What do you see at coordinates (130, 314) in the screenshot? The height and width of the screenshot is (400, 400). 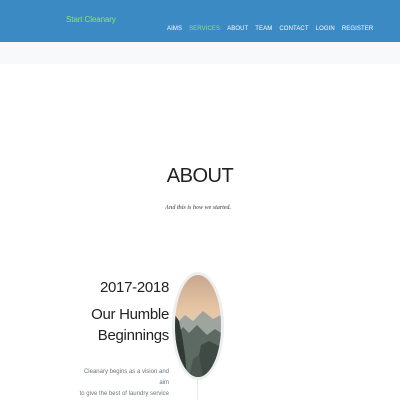 I see `timeline-title-line: Our Humble` at bounding box center [130, 314].